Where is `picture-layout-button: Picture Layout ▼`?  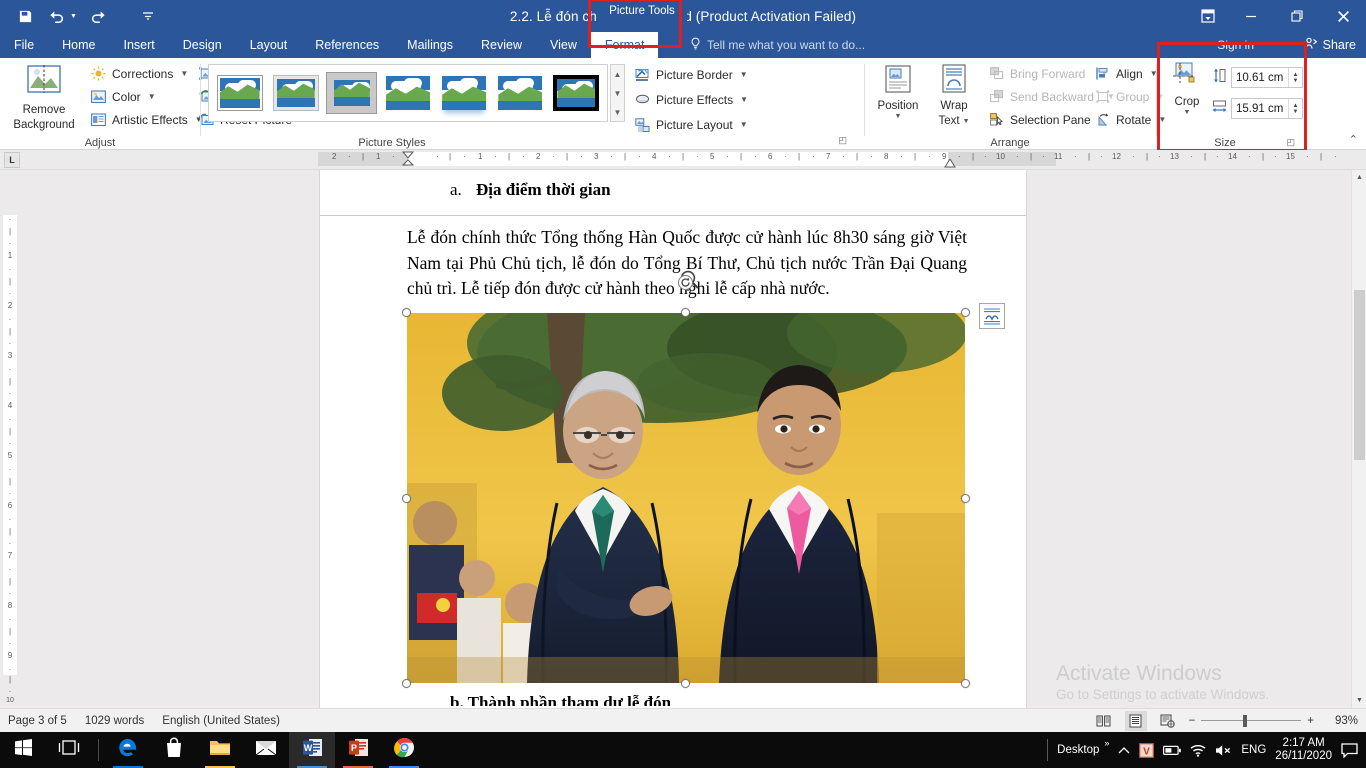
picture-layout-button: Picture Layout ▼ is located at coordinates (691, 124).